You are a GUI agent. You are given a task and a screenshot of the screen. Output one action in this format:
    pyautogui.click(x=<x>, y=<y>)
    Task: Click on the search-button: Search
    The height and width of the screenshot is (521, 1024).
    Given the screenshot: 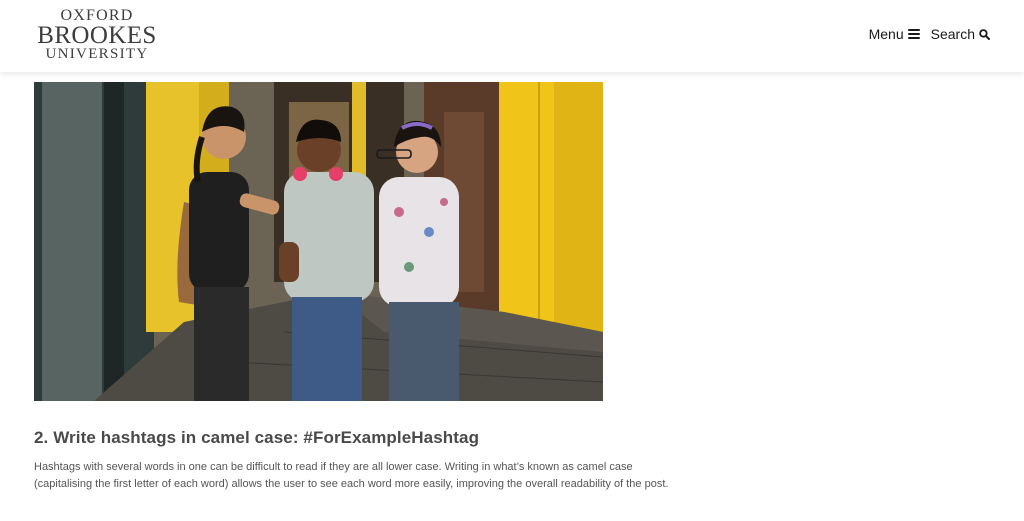 What is the action you would take?
    pyautogui.click(x=960, y=34)
    